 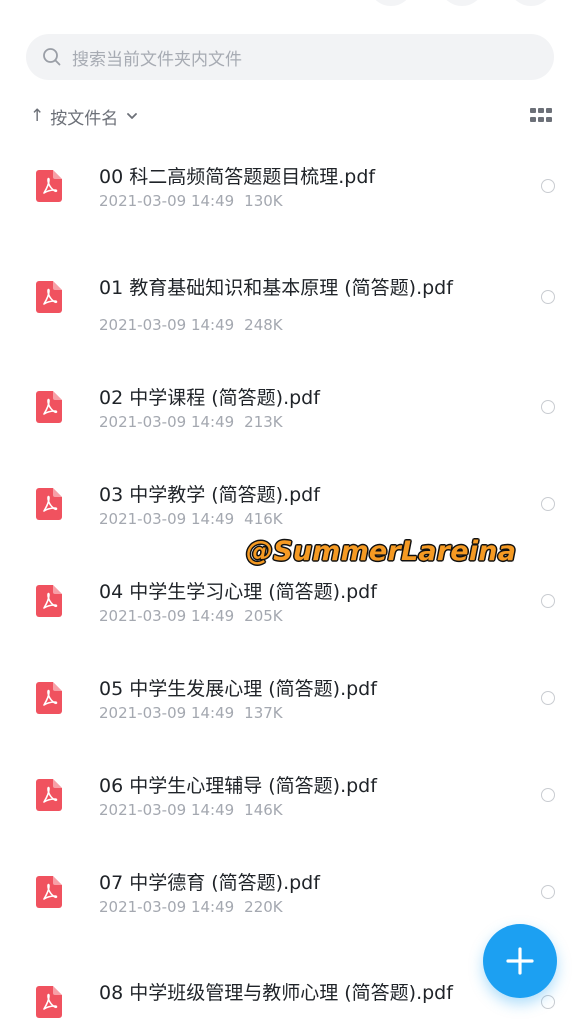 I want to click on file-name: 04 中学生学习心理 (简答题).pdf, so click(x=238, y=592).